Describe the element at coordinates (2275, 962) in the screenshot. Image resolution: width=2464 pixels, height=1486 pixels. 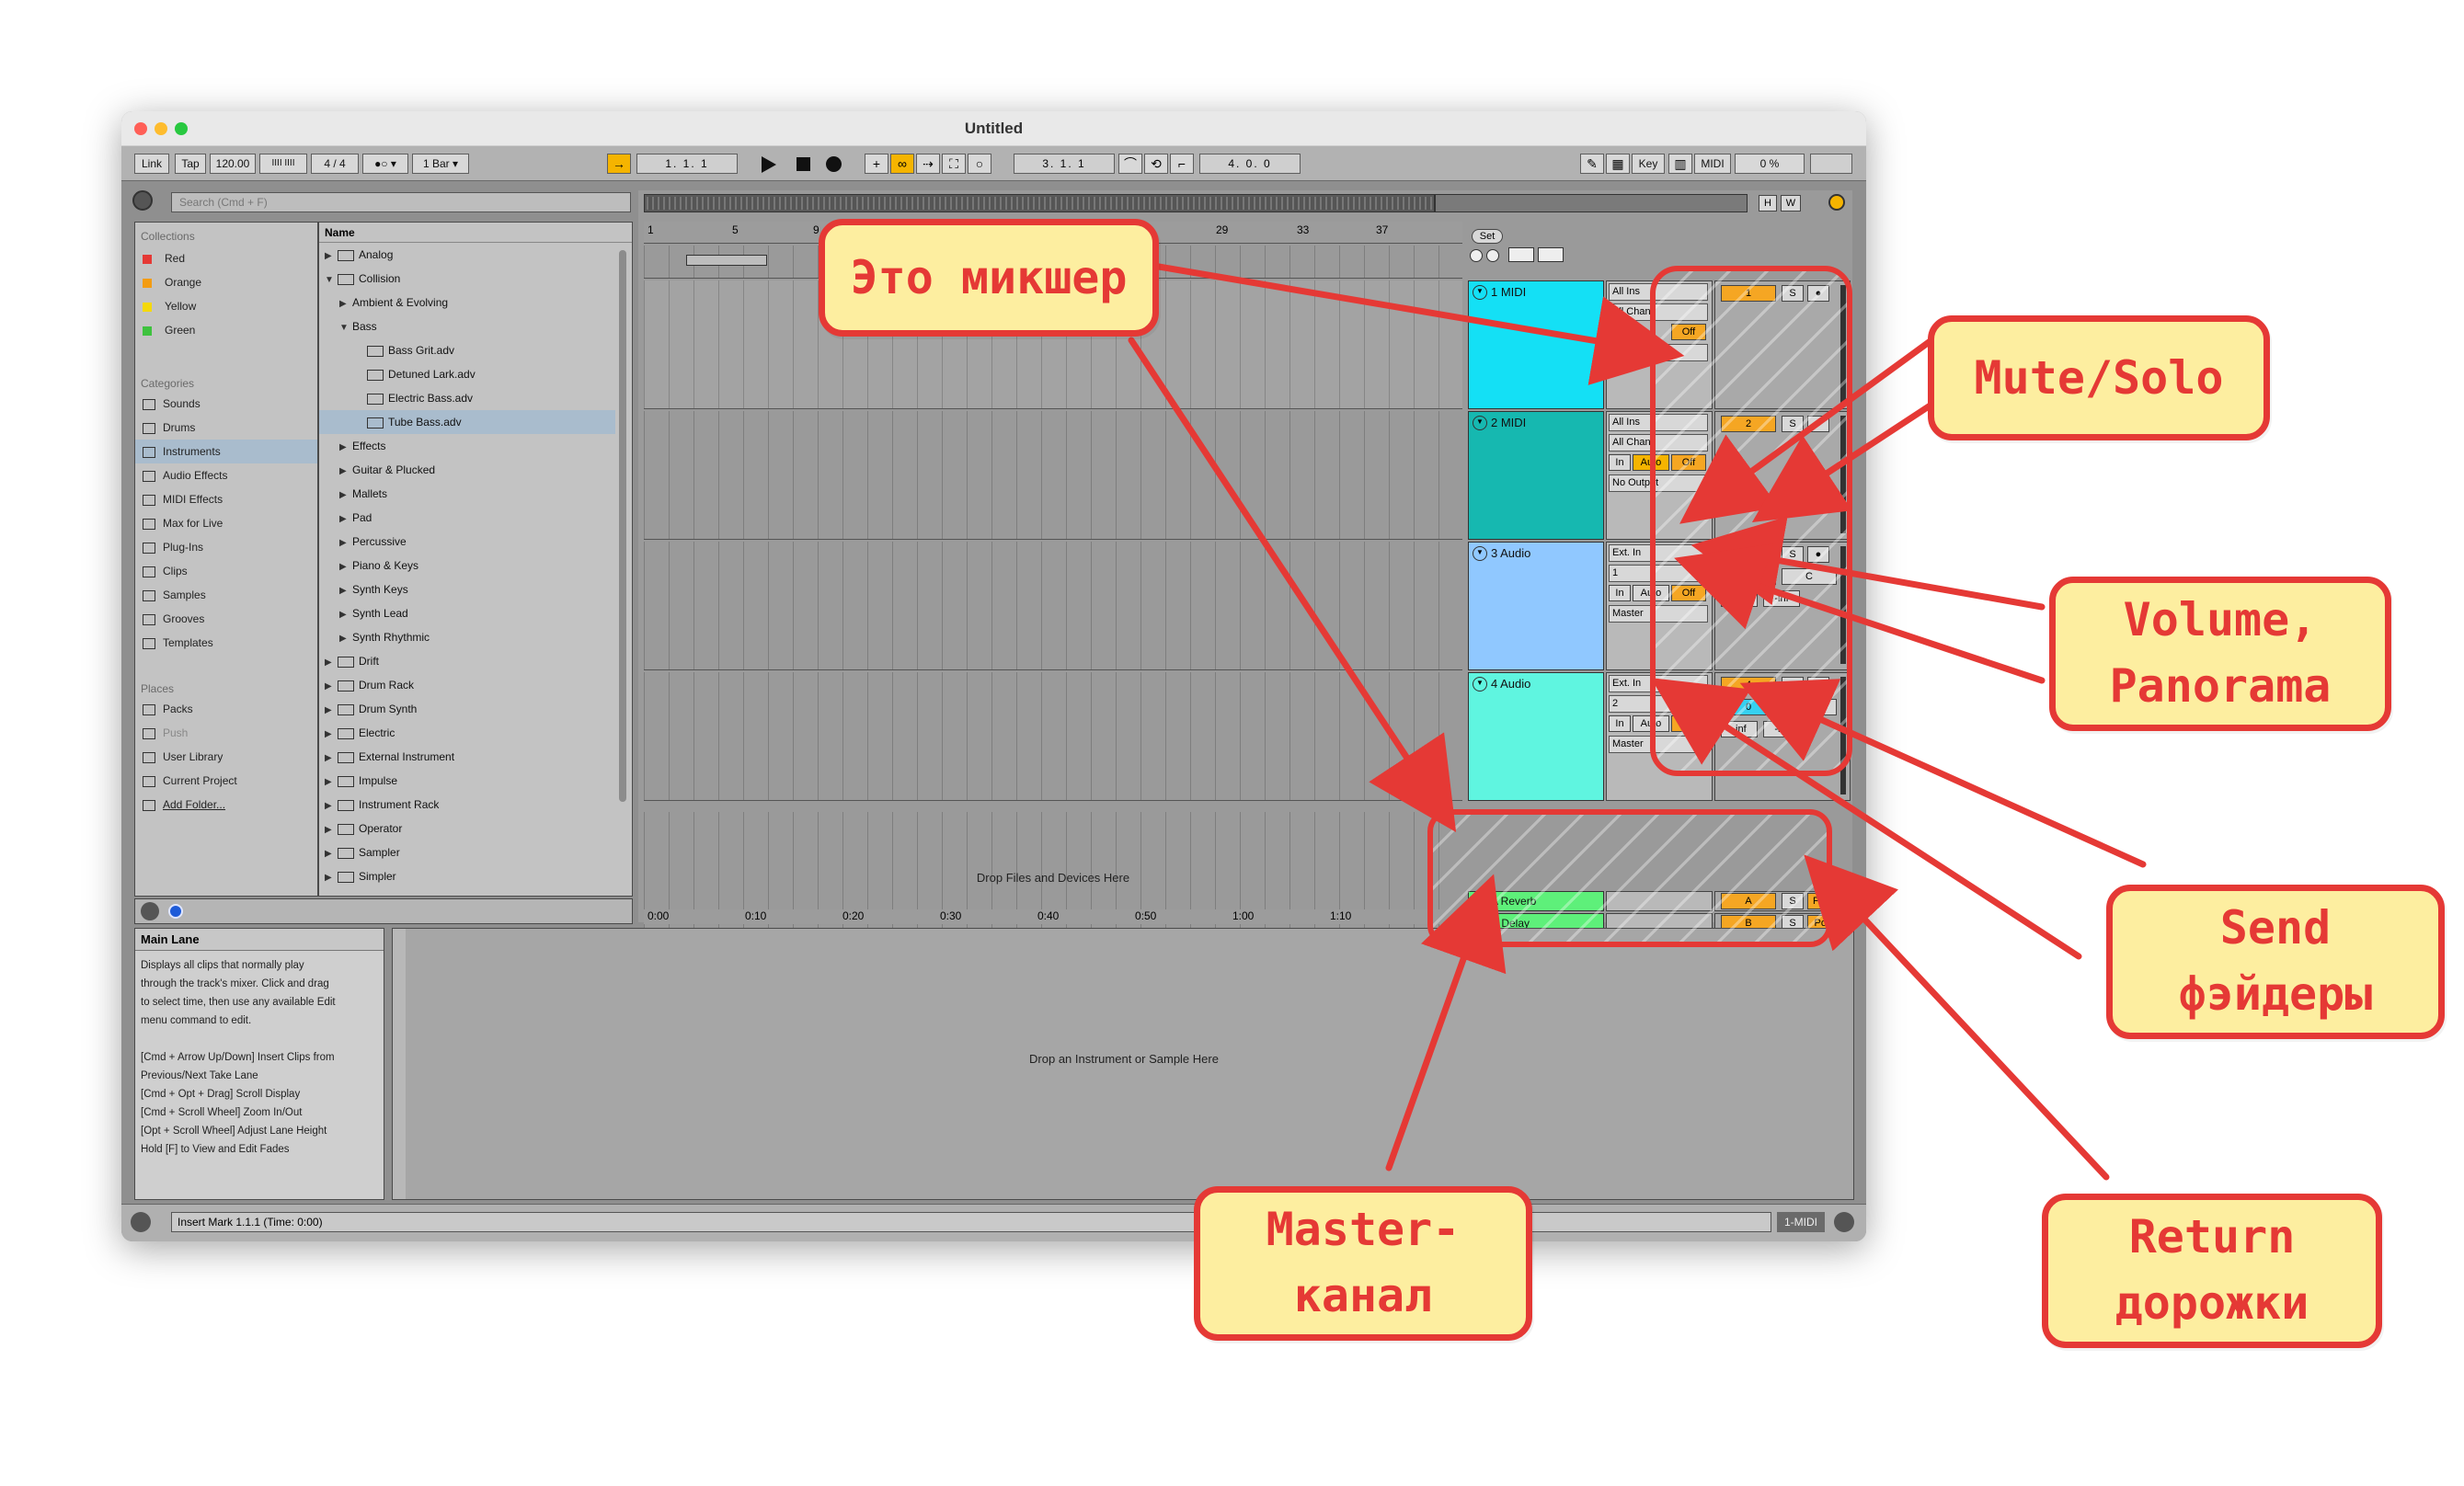
I see `callout-send: Send фэйдеры` at that location.